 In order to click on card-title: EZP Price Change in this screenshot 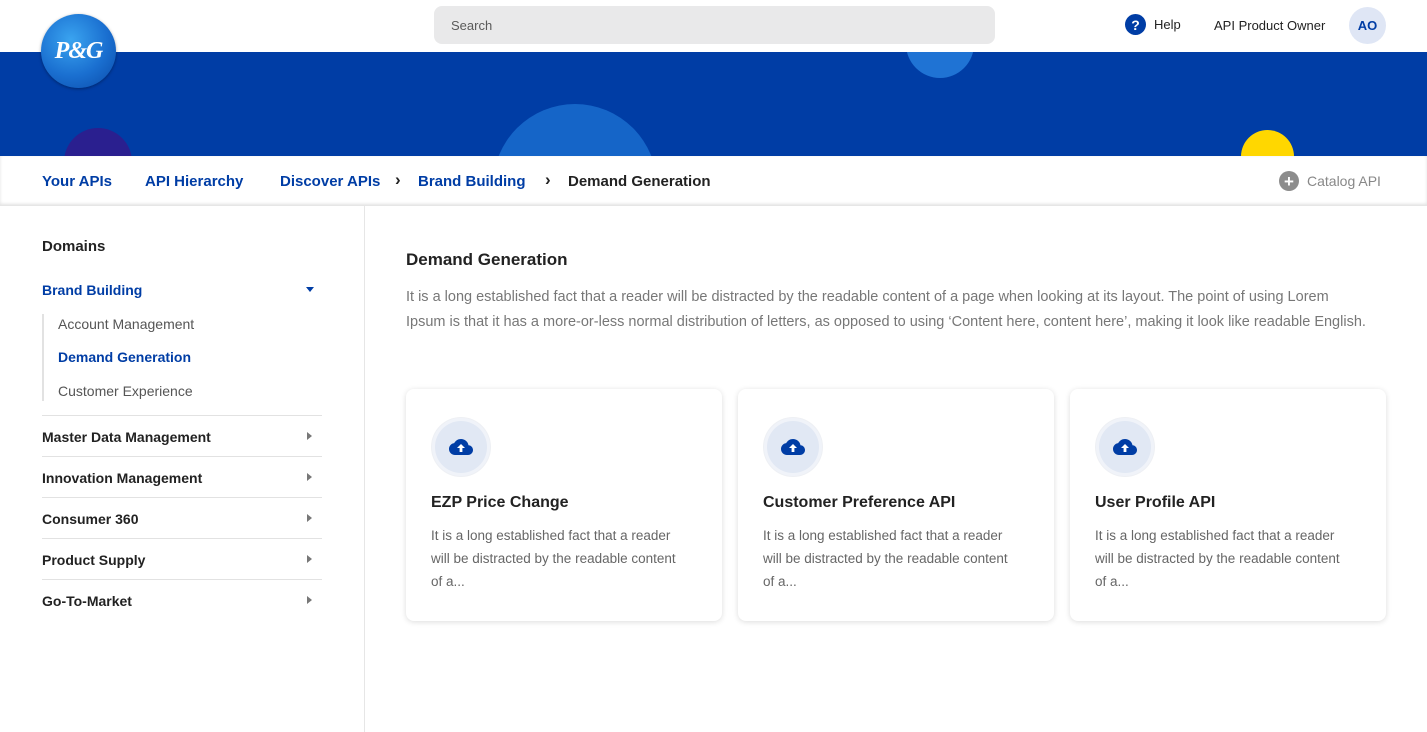, I will do `click(500, 502)`.